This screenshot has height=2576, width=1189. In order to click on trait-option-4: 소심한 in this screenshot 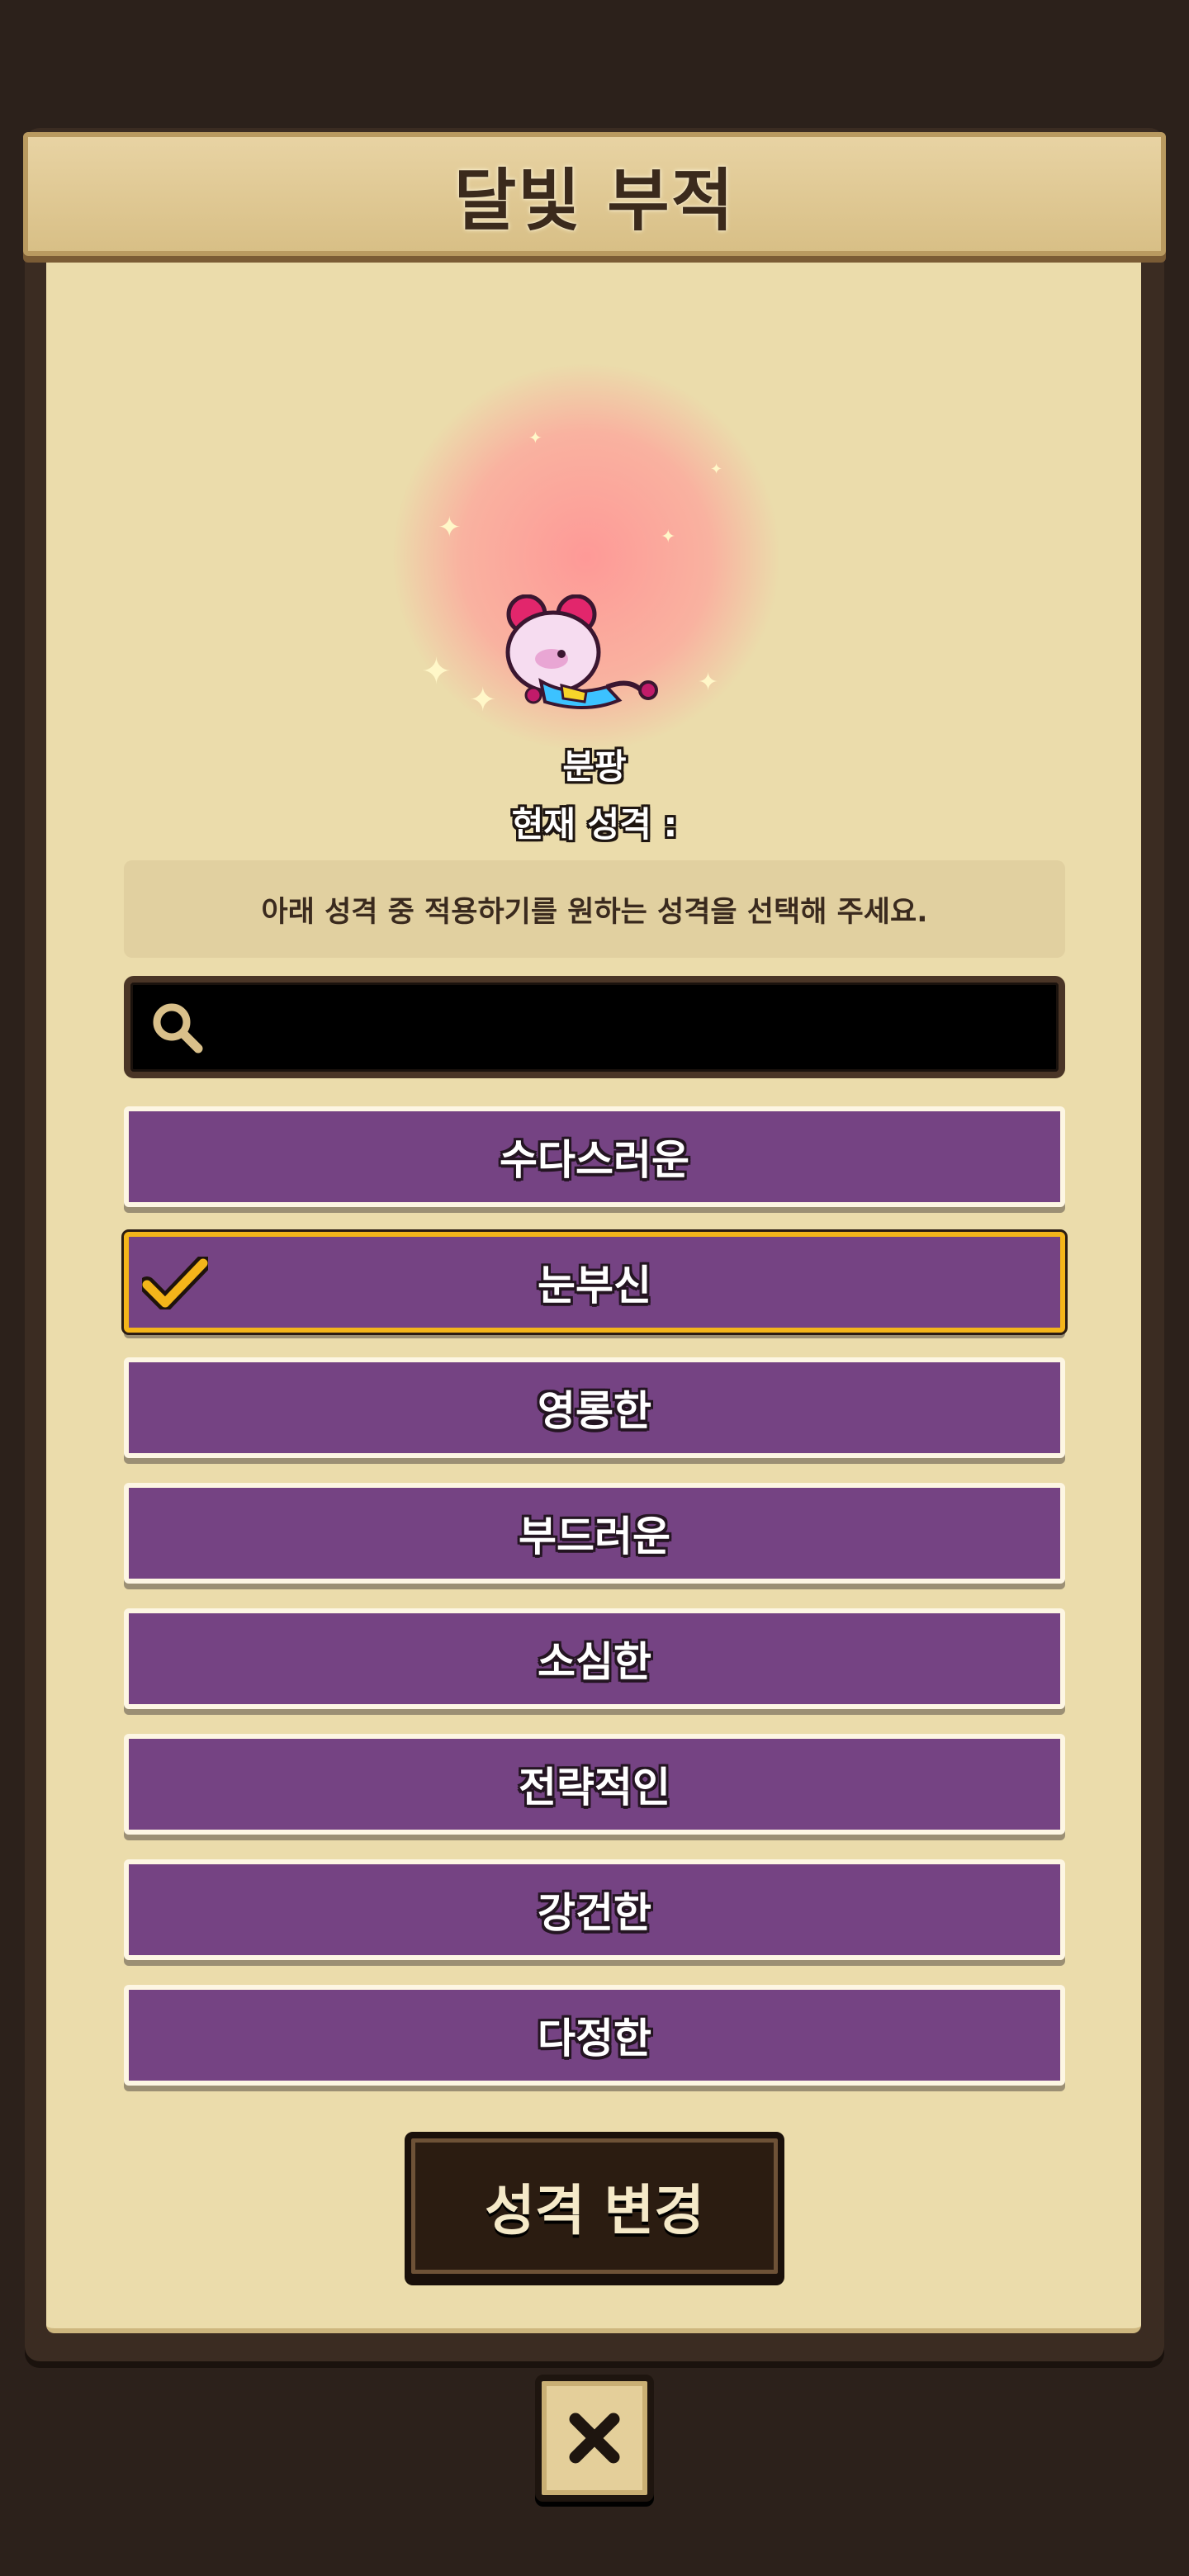, I will do `click(594, 1658)`.